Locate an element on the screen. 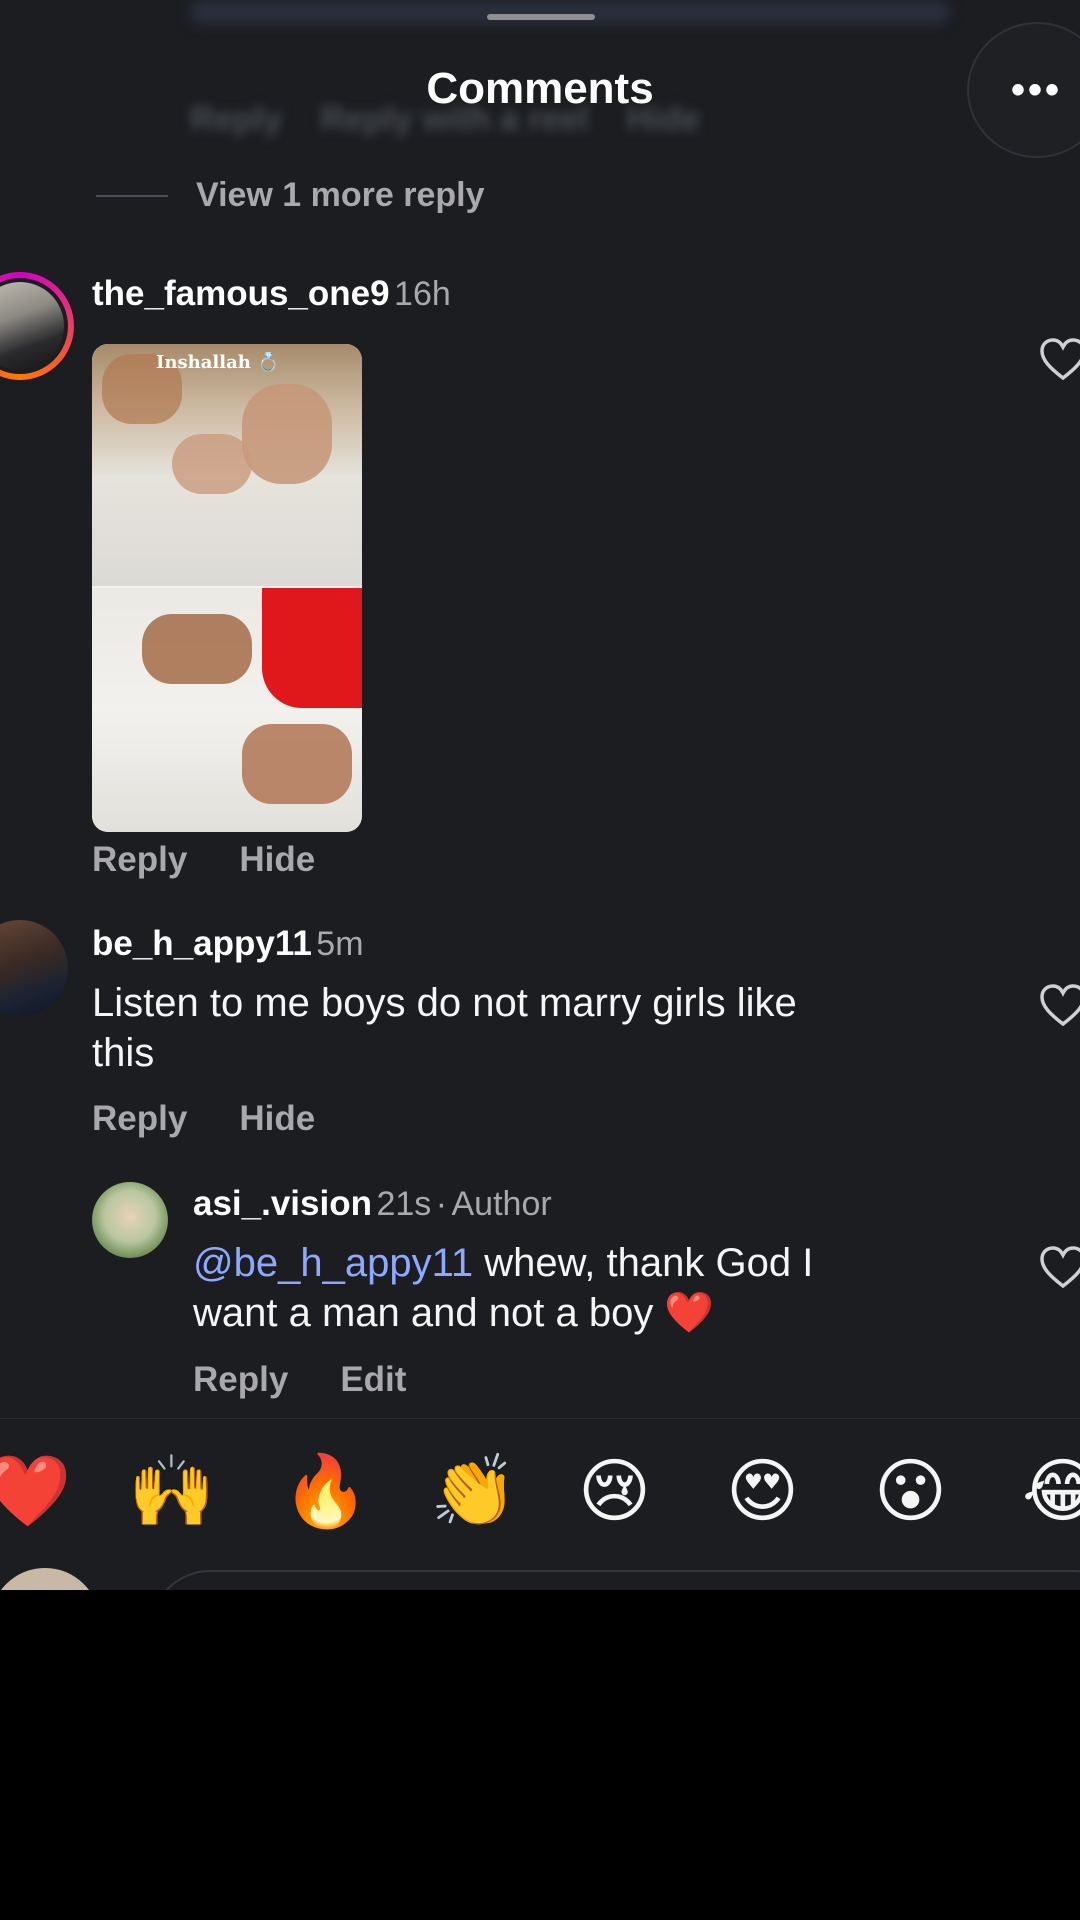  emoji-clap-button: 👏 is located at coordinates (473, 1491).